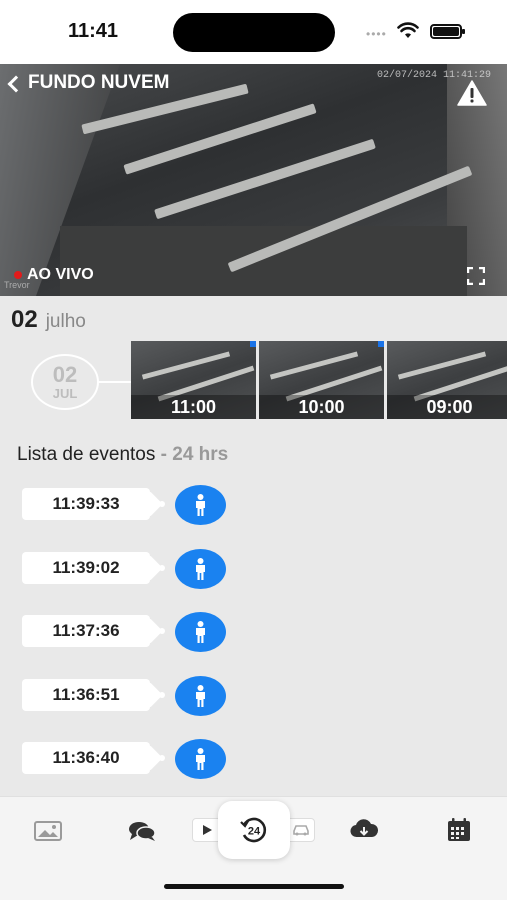 This screenshot has width=507, height=900. Describe the element at coordinates (86, 758) in the screenshot. I see `event-time: 11:36:40` at that location.